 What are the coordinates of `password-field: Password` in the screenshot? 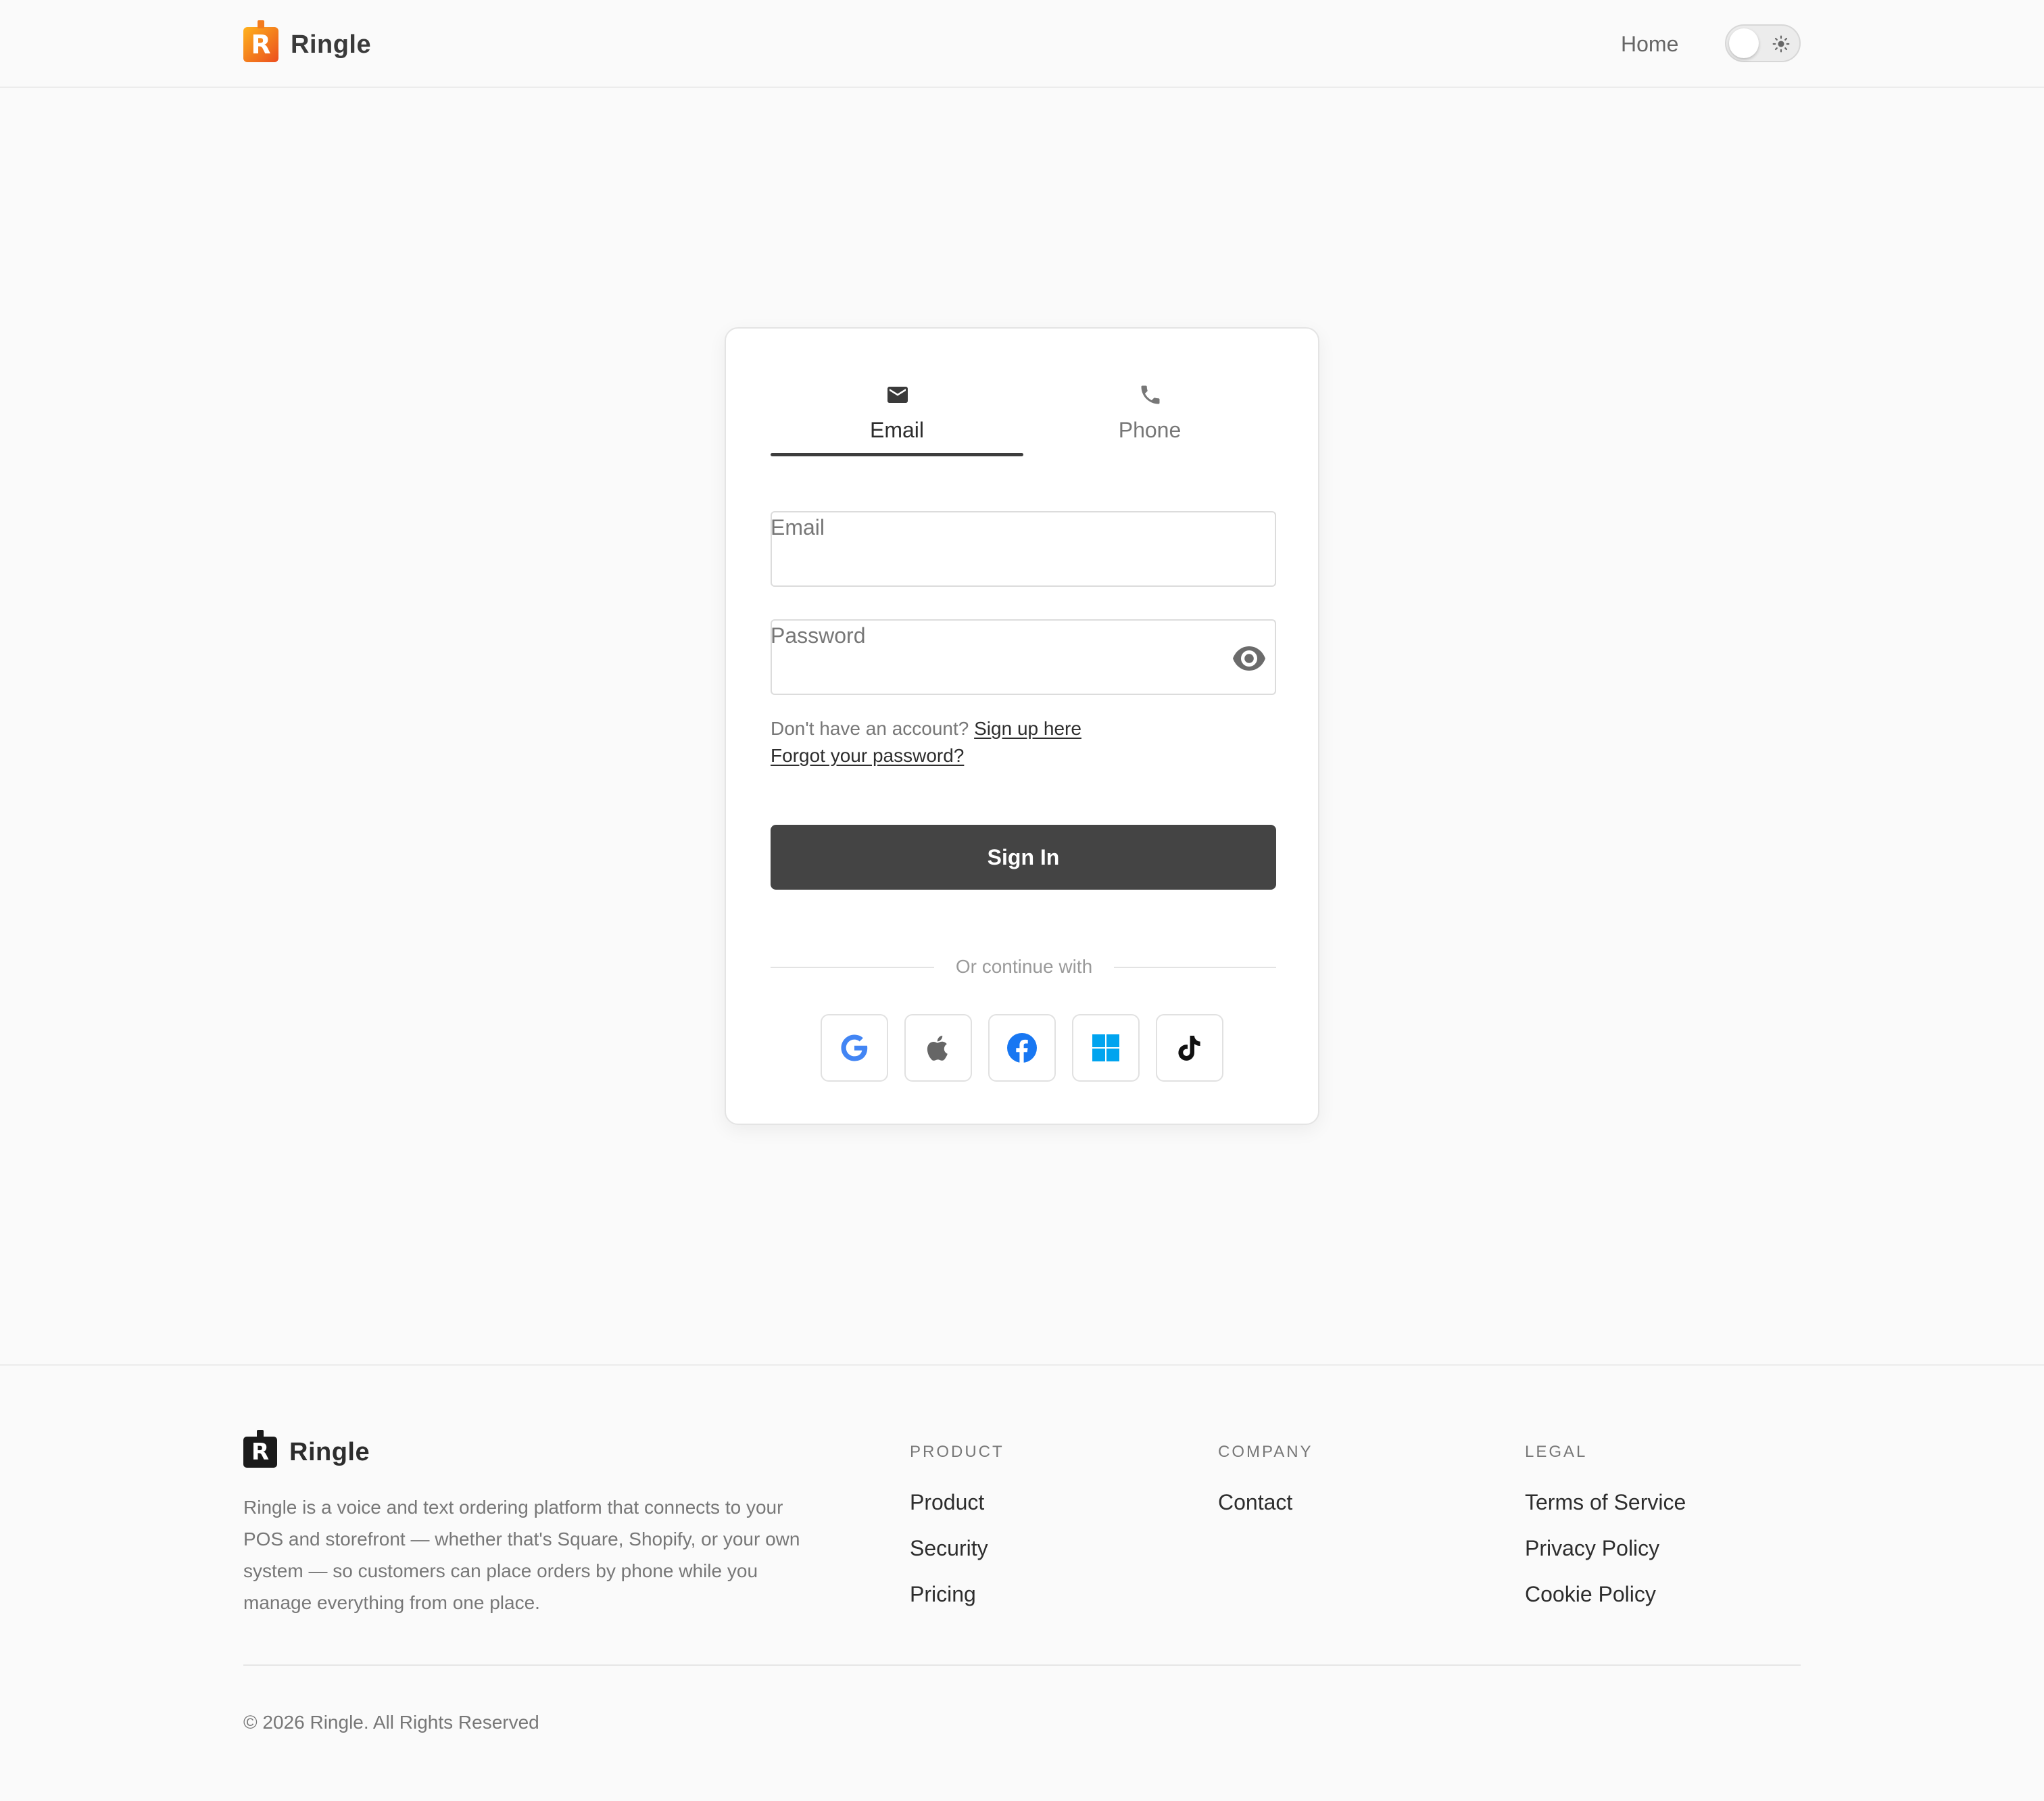 It's located at (1023, 657).